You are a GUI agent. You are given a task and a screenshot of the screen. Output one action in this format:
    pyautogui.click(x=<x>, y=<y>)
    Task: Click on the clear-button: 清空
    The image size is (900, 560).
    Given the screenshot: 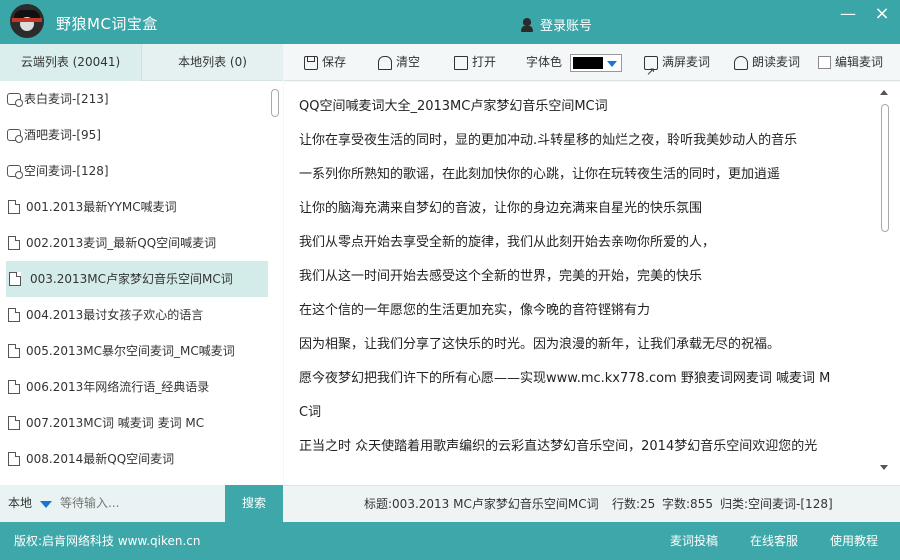 What is the action you would take?
    pyautogui.click(x=399, y=62)
    